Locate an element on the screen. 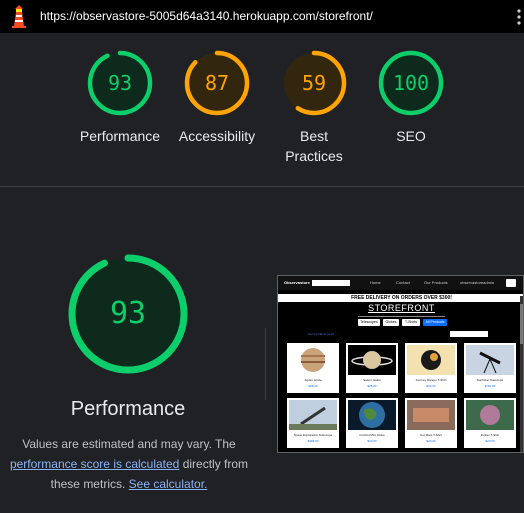 This screenshot has width=524, height=513. score-seo: 100 is located at coordinates (411, 83).